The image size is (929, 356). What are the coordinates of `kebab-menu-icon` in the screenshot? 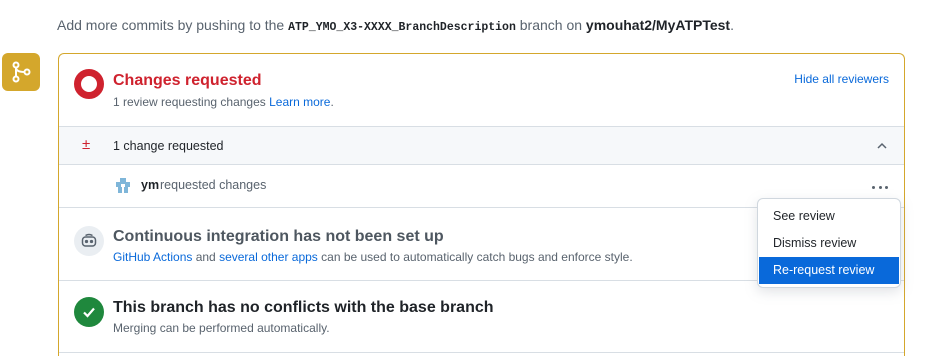 It's located at (880, 187).